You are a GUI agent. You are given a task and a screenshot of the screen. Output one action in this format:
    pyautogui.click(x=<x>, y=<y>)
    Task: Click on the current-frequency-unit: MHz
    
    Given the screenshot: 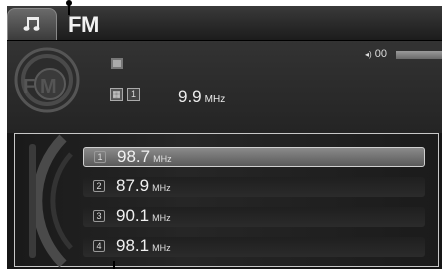 What is the action you would take?
    pyautogui.click(x=215, y=99)
    